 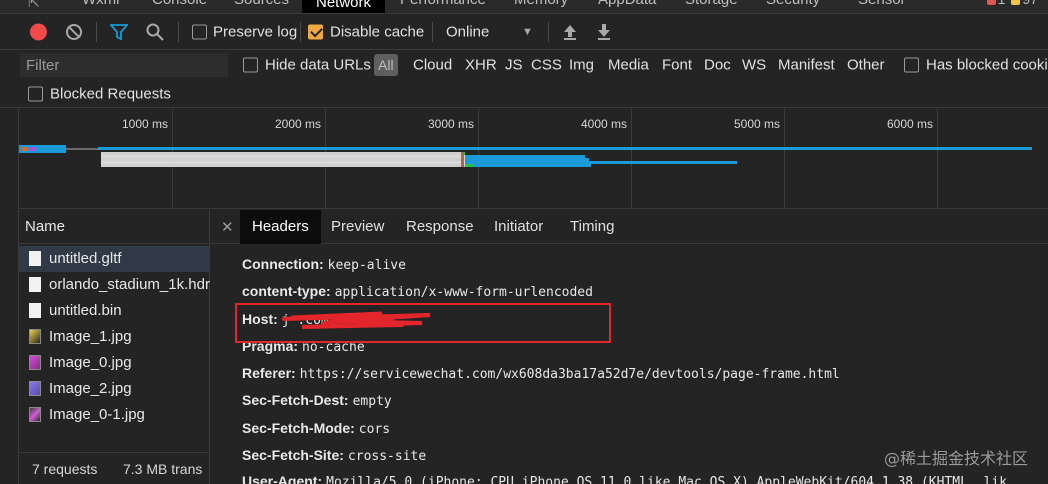 What do you see at coordinates (987, 65) in the screenshot?
I see `has-blocked-cookies-label: Has blocked cookies` at bounding box center [987, 65].